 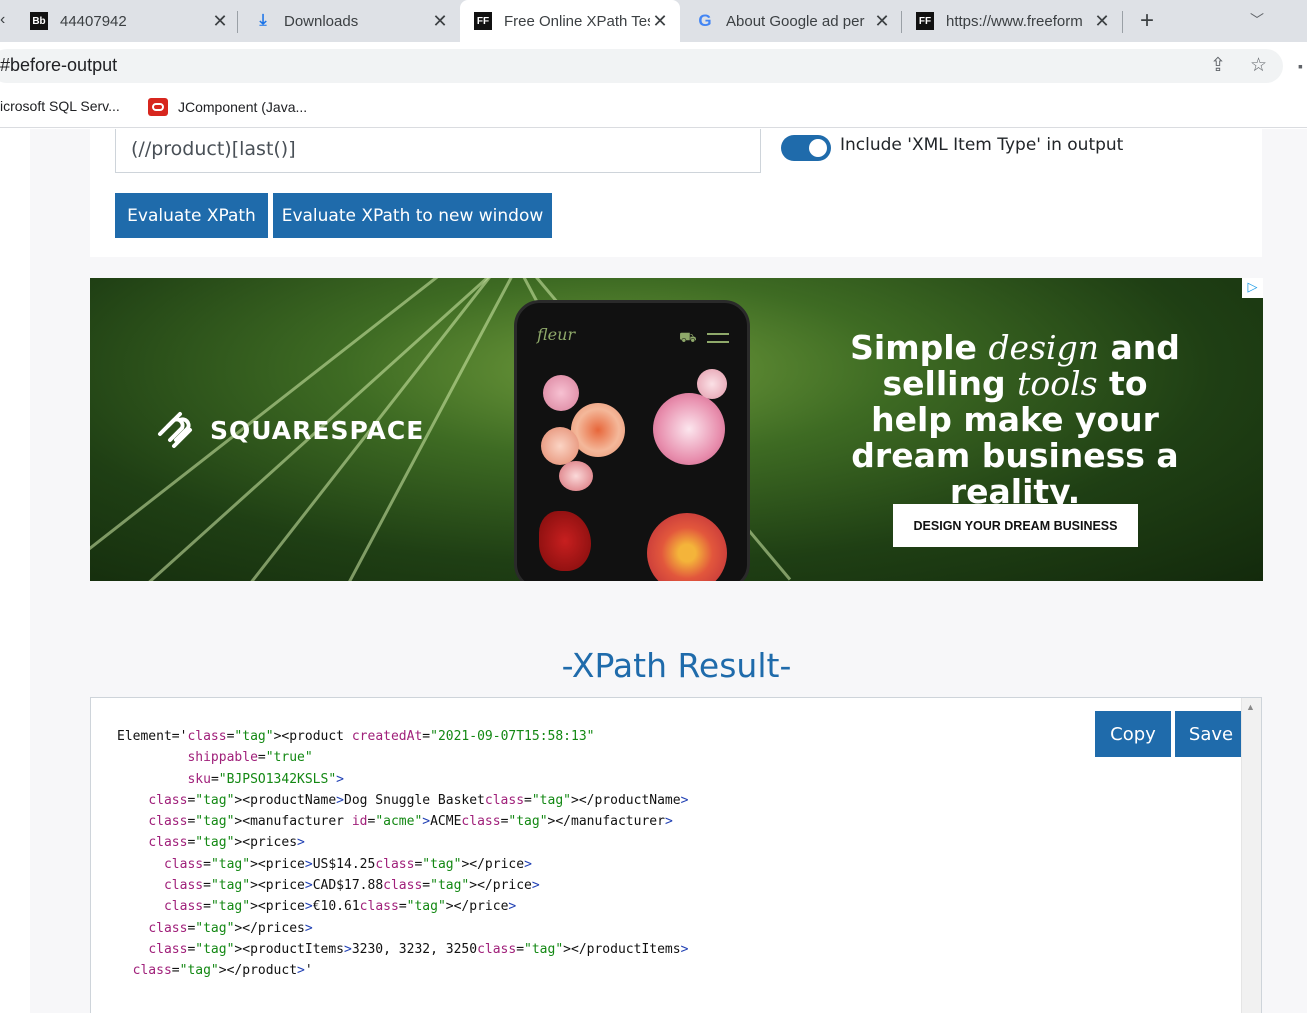 What do you see at coordinates (191, 215) in the screenshot?
I see `evaluate-xpath-button: Evaluate XPath` at bounding box center [191, 215].